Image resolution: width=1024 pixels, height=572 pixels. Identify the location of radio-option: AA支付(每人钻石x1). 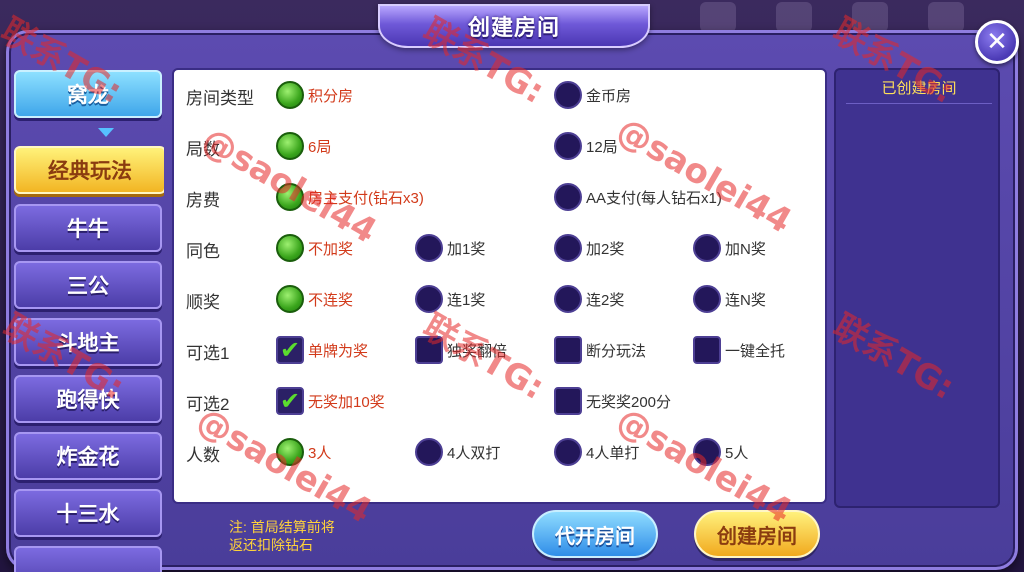
(638, 197).